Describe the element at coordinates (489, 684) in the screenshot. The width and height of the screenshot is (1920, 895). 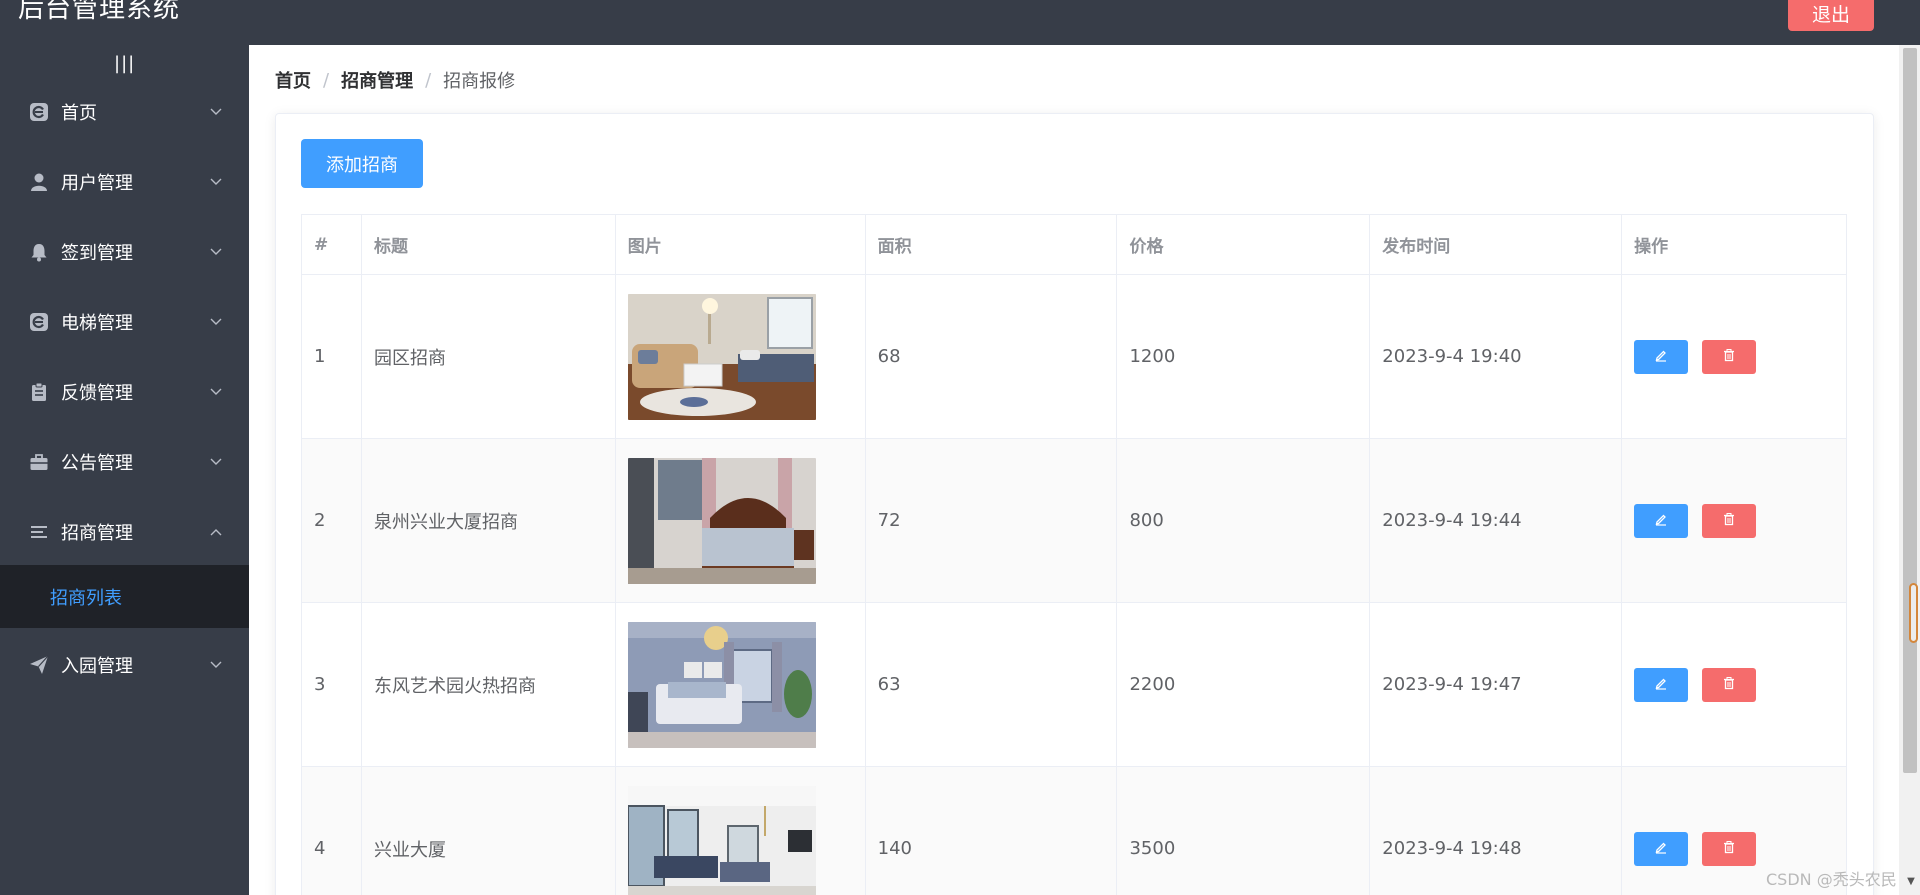
I see `row-title: 东风艺术园火热招商` at that location.